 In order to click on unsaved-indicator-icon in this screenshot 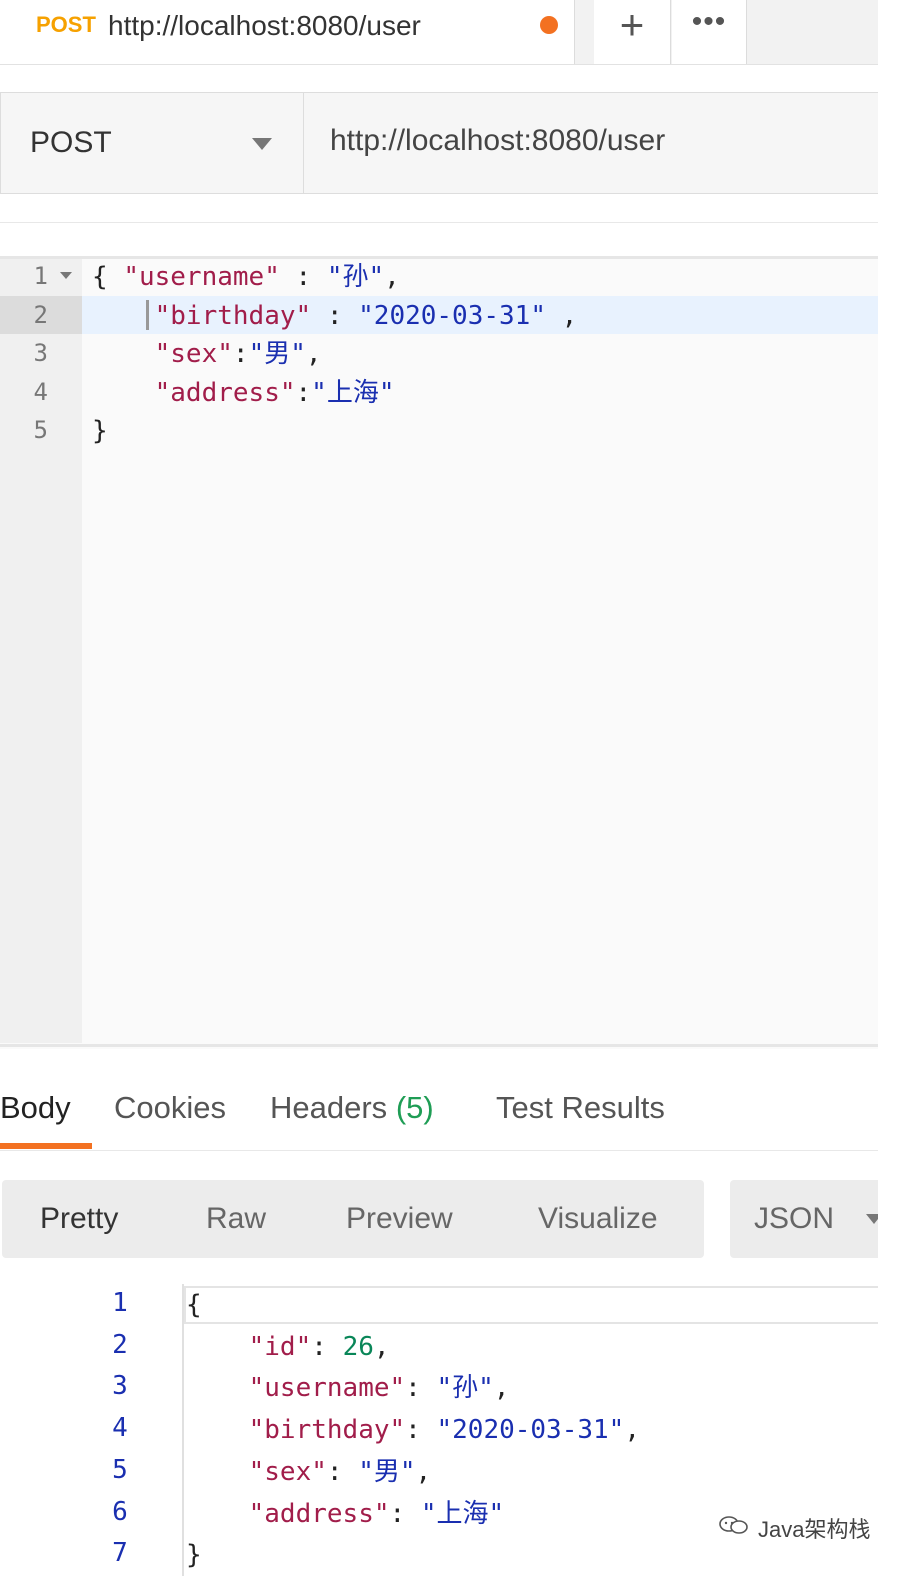, I will do `click(549, 25)`.